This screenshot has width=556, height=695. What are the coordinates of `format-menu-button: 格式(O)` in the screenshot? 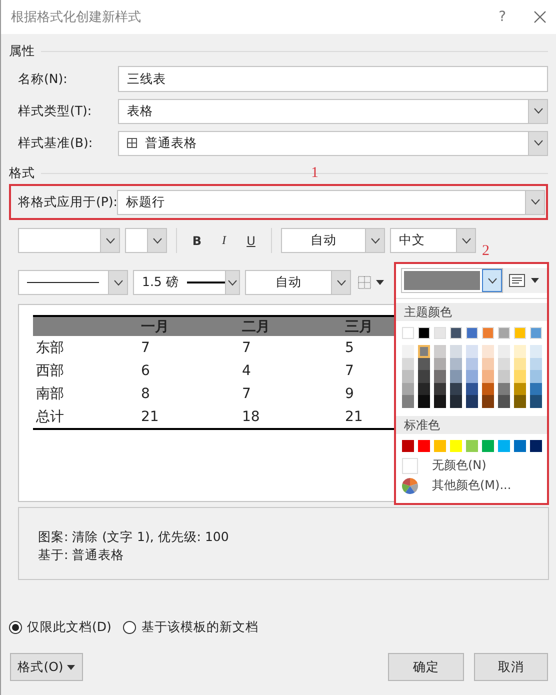 It's located at (46, 667).